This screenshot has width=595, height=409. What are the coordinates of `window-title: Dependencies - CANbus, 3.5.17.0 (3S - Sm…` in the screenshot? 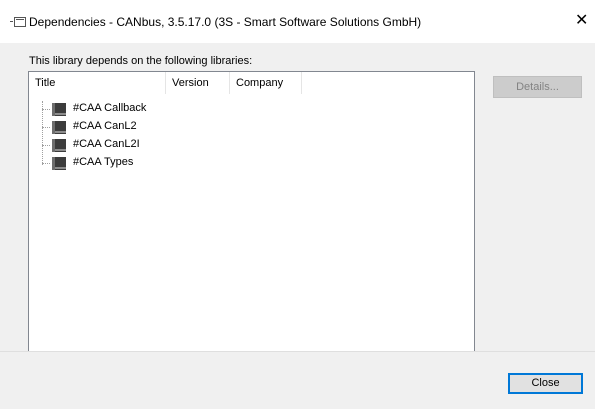 It's located at (225, 22).